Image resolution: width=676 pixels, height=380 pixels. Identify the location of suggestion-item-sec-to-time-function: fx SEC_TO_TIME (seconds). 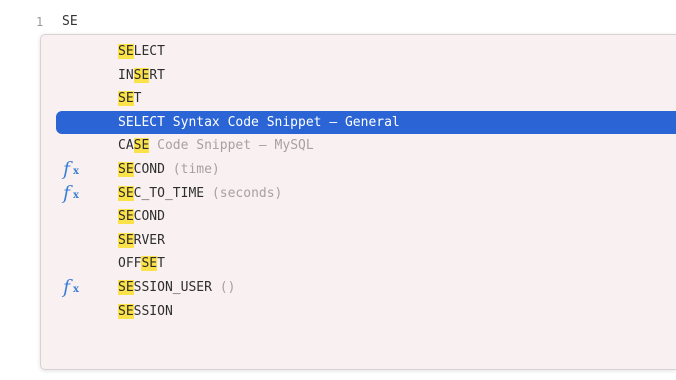
(358, 194).